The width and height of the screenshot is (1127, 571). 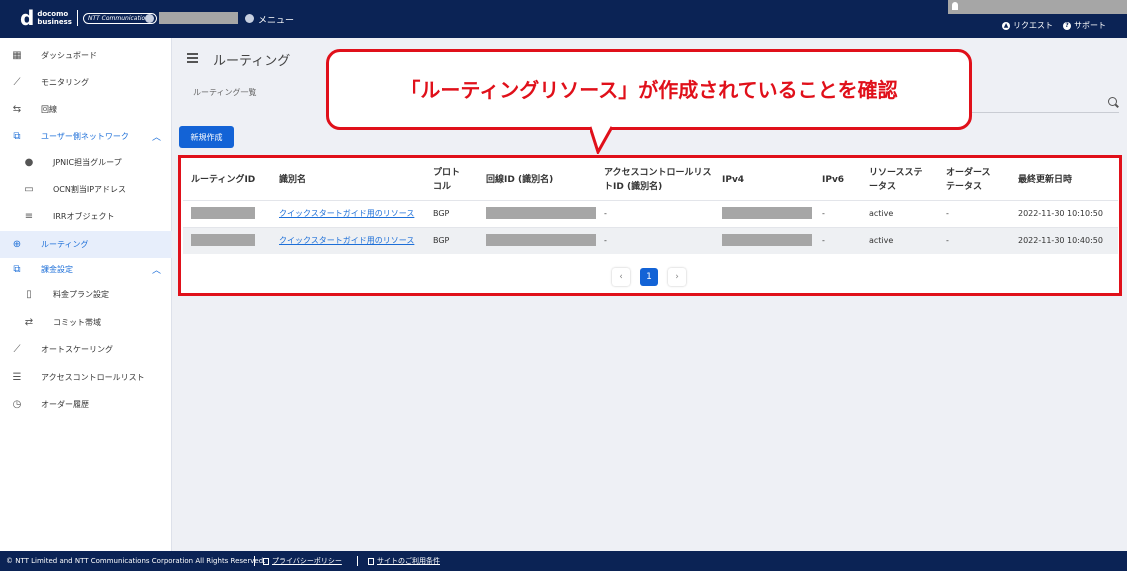 I want to click on sidebar-item-label: オーダー履歴, so click(x=65, y=404).